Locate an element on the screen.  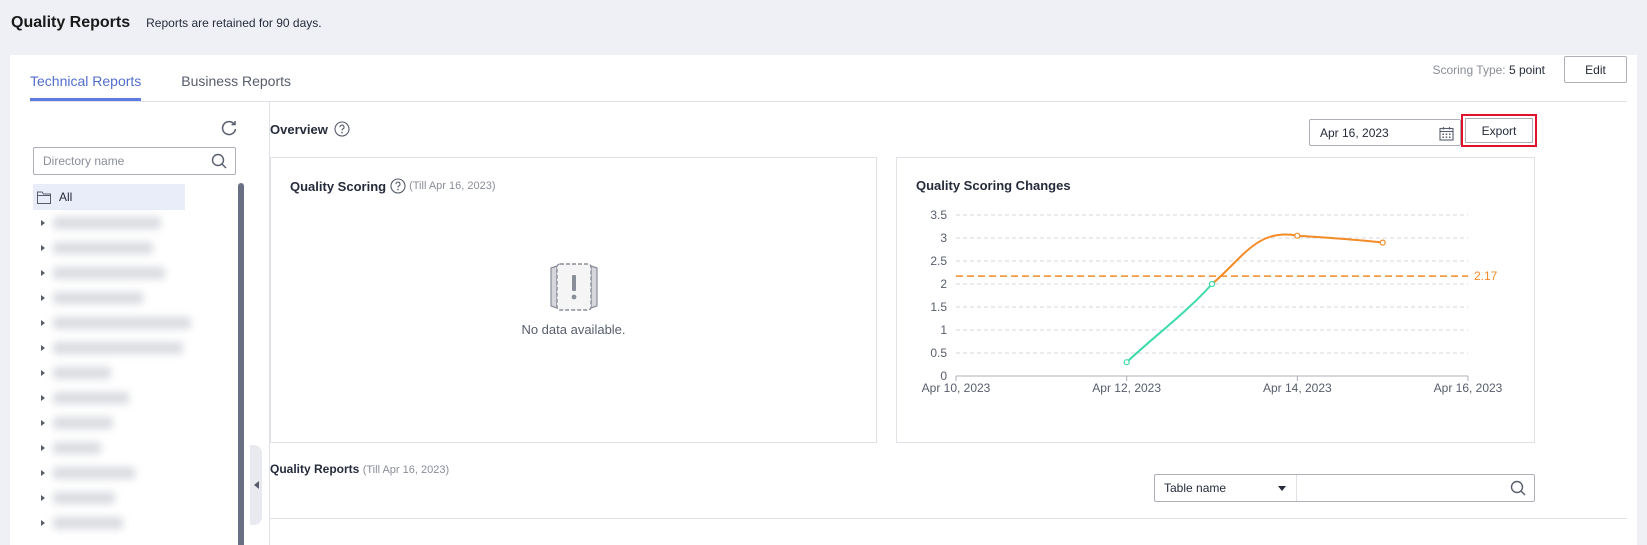
tab-technical-reports: Technical Reports is located at coordinates (86, 78).